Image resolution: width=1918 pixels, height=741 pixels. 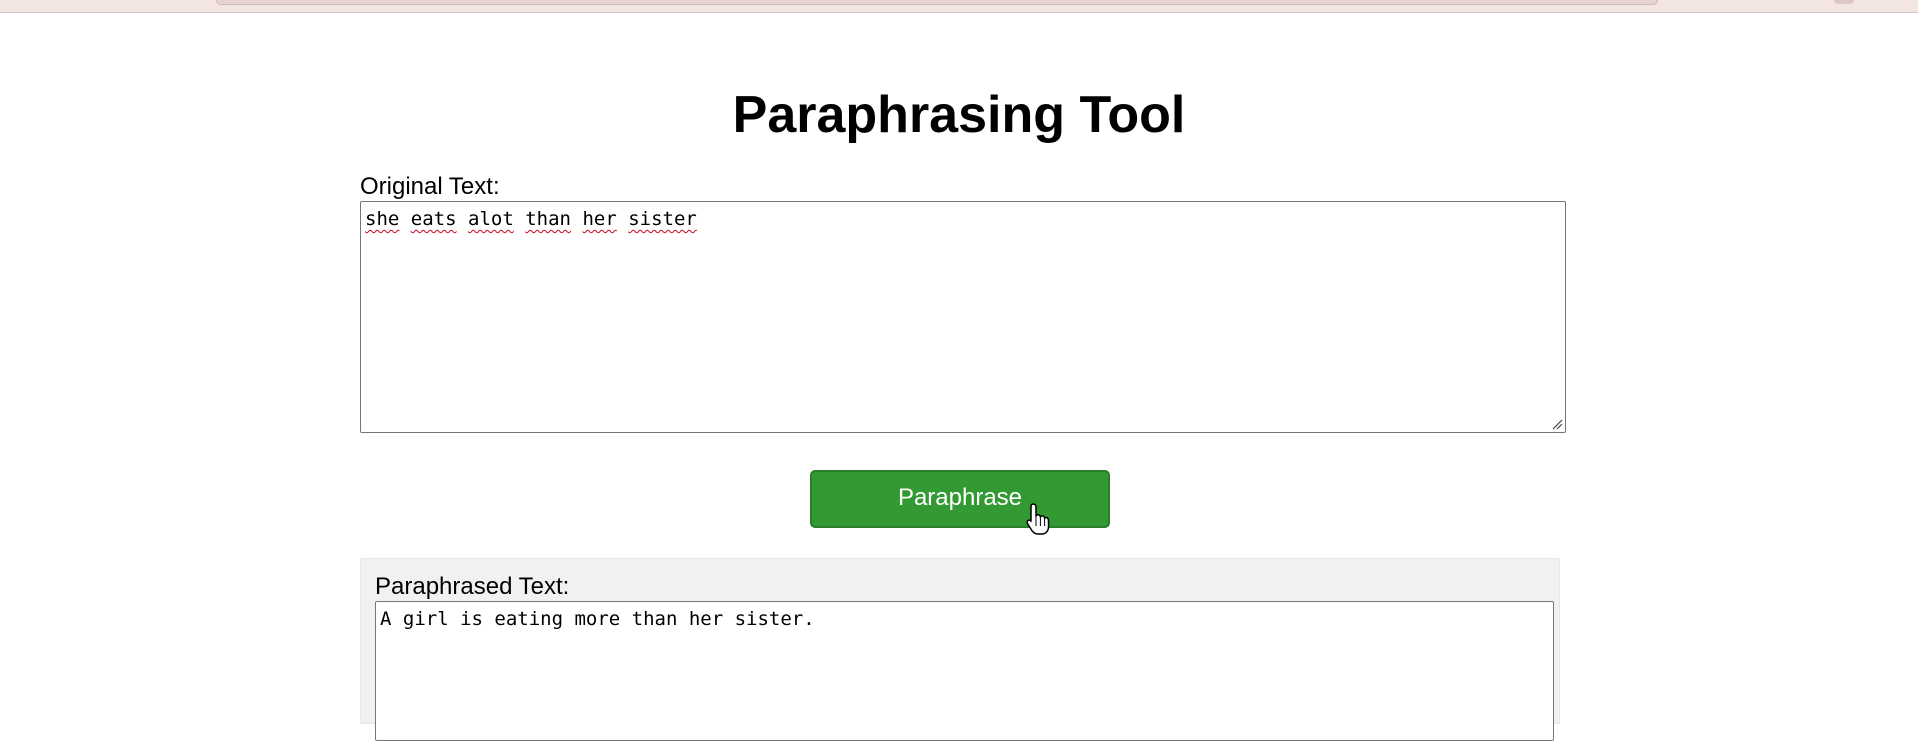 I want to click on hand-pointer-icon, so click(x=1038, y=519).